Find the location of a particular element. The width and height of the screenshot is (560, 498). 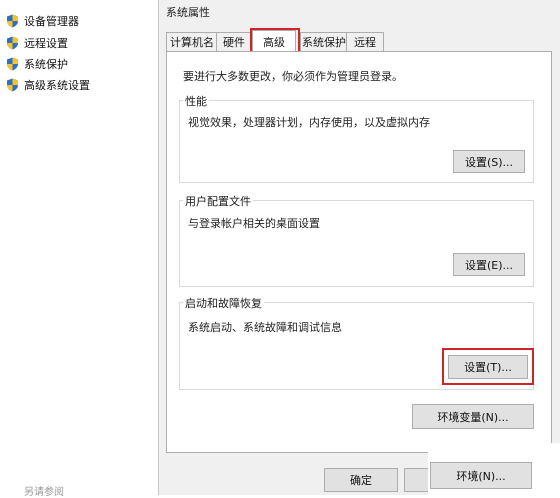

ok-button: 确定 is located at coordinates (361, 480).